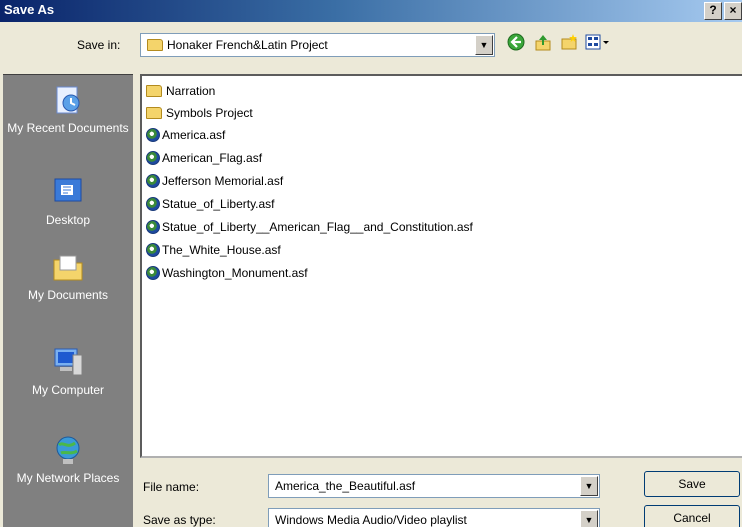  I want to click on close-button: ×, so click(733, 11).